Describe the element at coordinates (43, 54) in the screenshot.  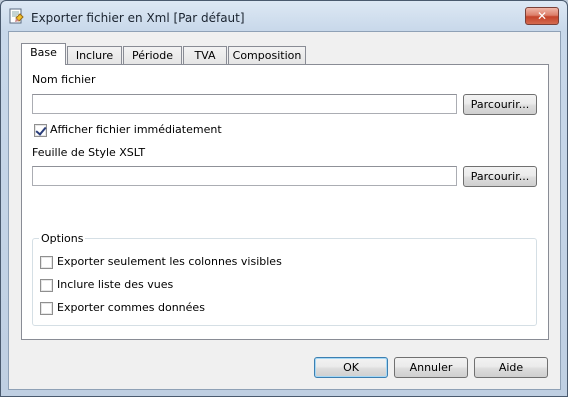
I see `tab-base: Base` at that location.